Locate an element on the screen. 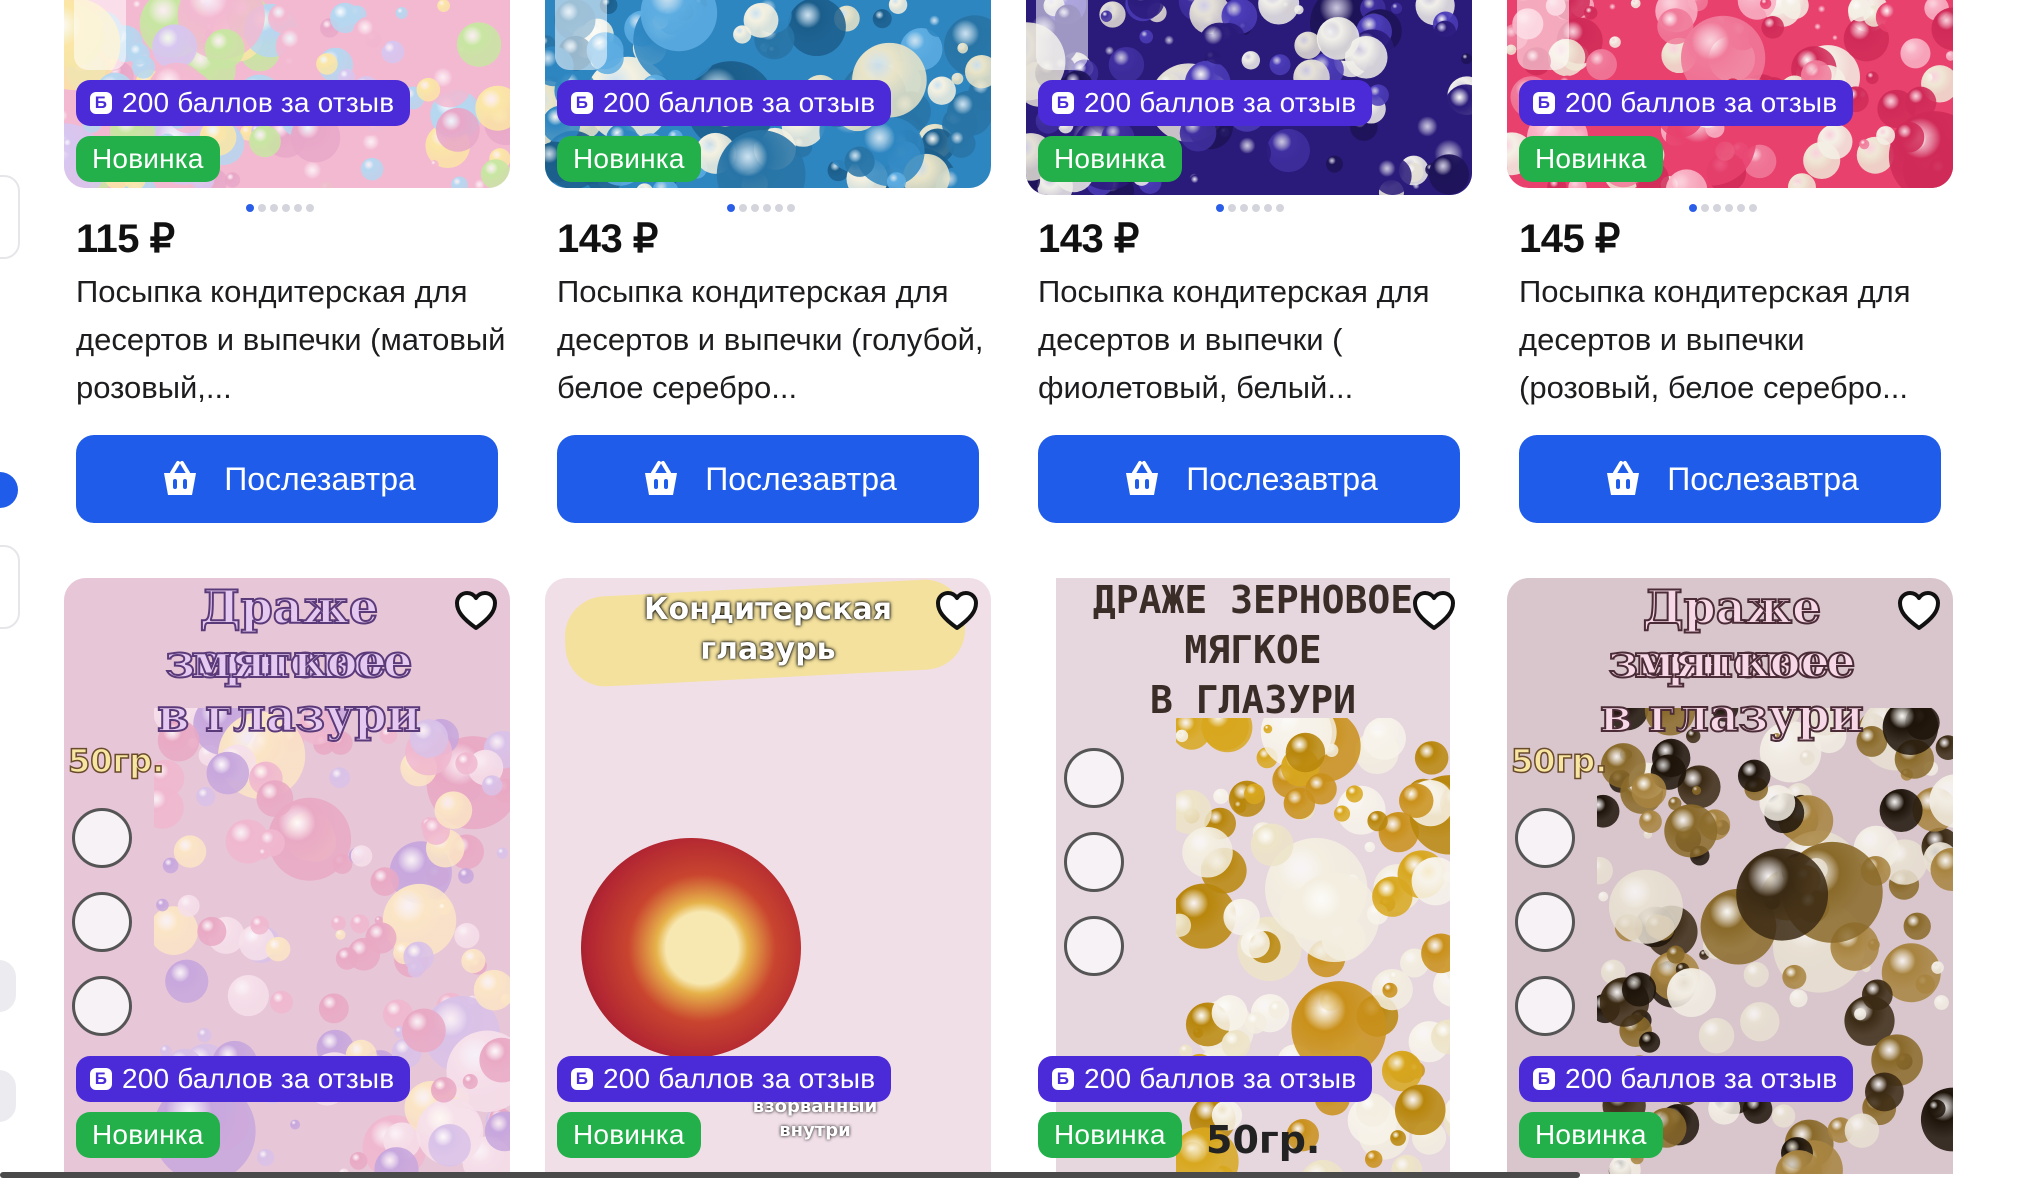 This screenshot has width=2020, height=1184. image-headline-line: глазурь is located at coordinates (768, 649).